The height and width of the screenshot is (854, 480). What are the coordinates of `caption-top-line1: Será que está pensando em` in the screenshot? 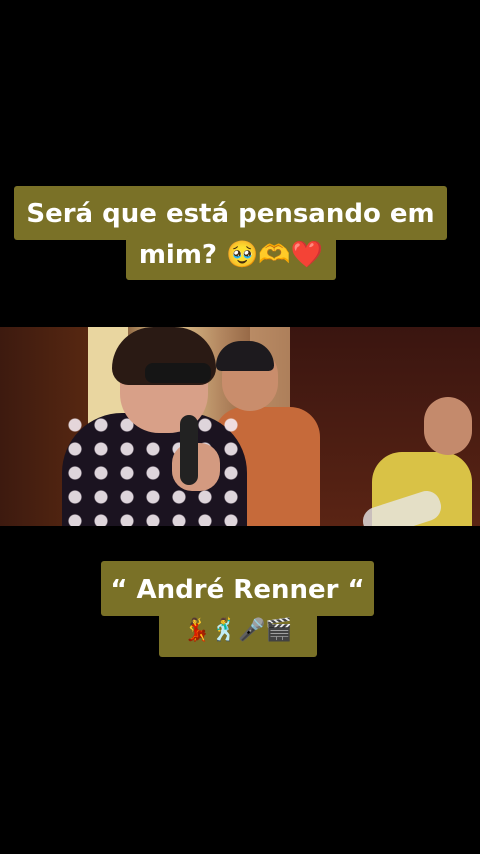 It's located at (230, 213).